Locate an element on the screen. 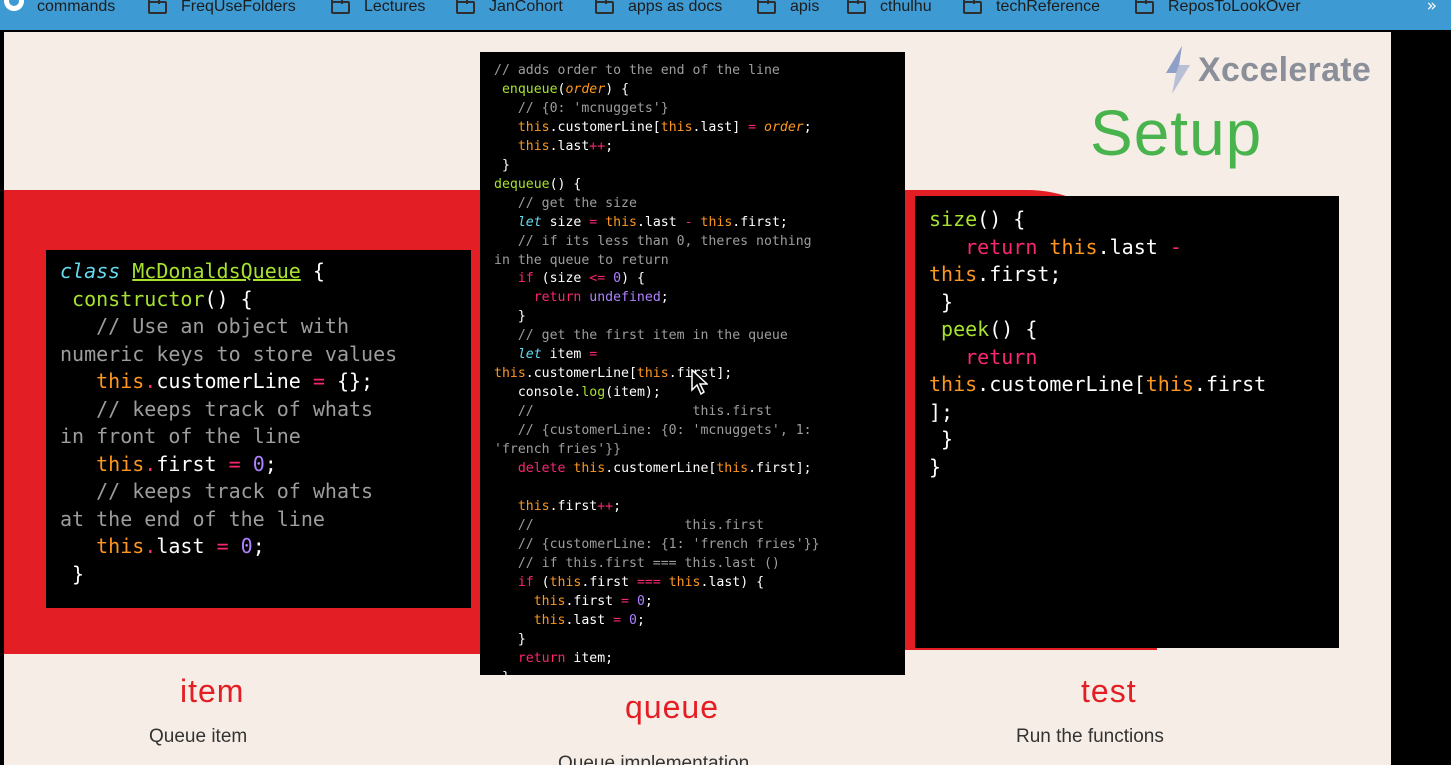 This screenshot has height=765, width=1451. code-token: // if its less than 0, theres nothing is located at coordinates (664, 241).